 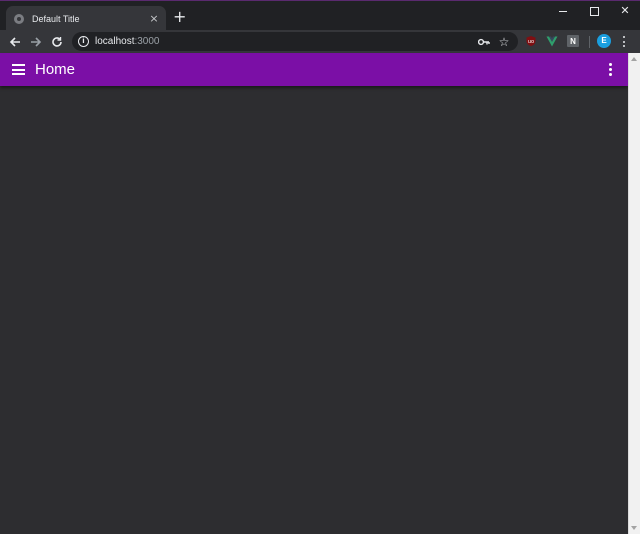 What do you see at coordinates (18, 69) in the screenshot?
I see `hamburger-menu-icon` at bounding box center [18, 69].